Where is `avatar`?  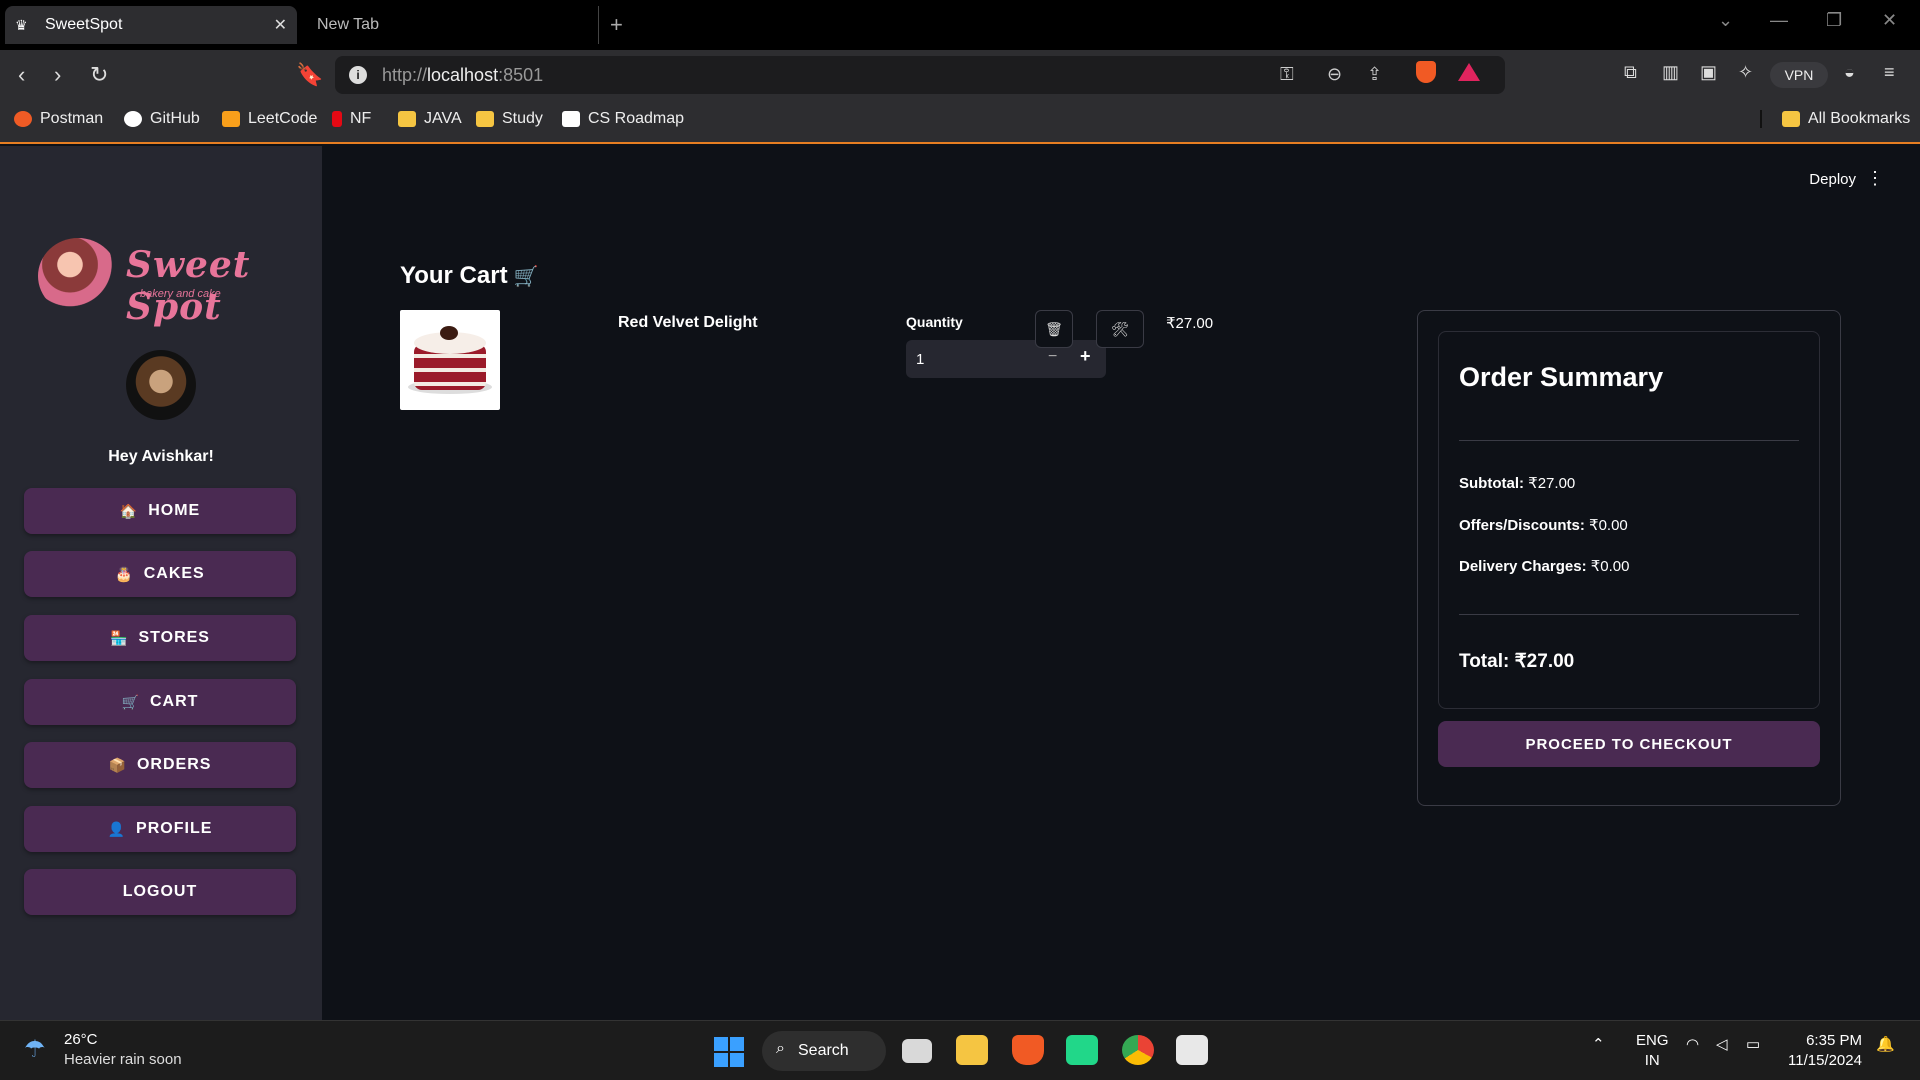
avatar is located at coordinates (161, 385).